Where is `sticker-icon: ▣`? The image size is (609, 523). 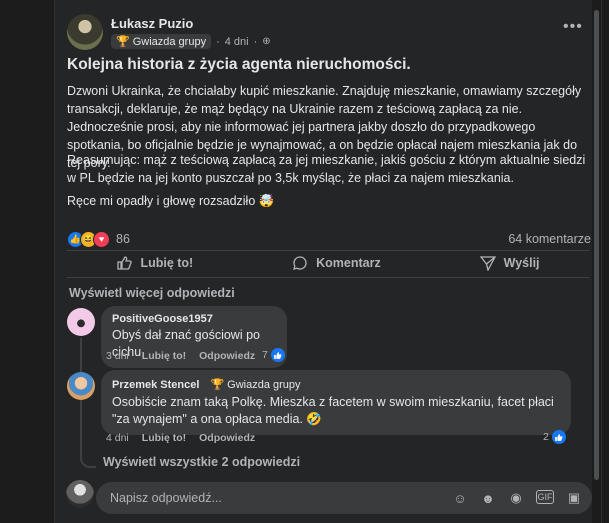
sticker-icon: ▣ is located at coordinates (574, 498).